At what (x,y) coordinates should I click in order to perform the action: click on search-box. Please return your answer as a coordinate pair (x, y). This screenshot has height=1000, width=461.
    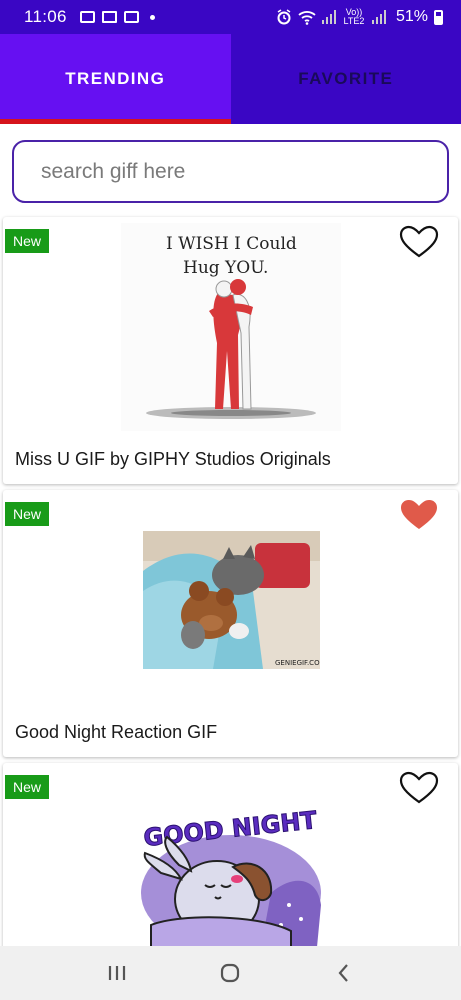
    Looking at the image, I should click on (230, 171).